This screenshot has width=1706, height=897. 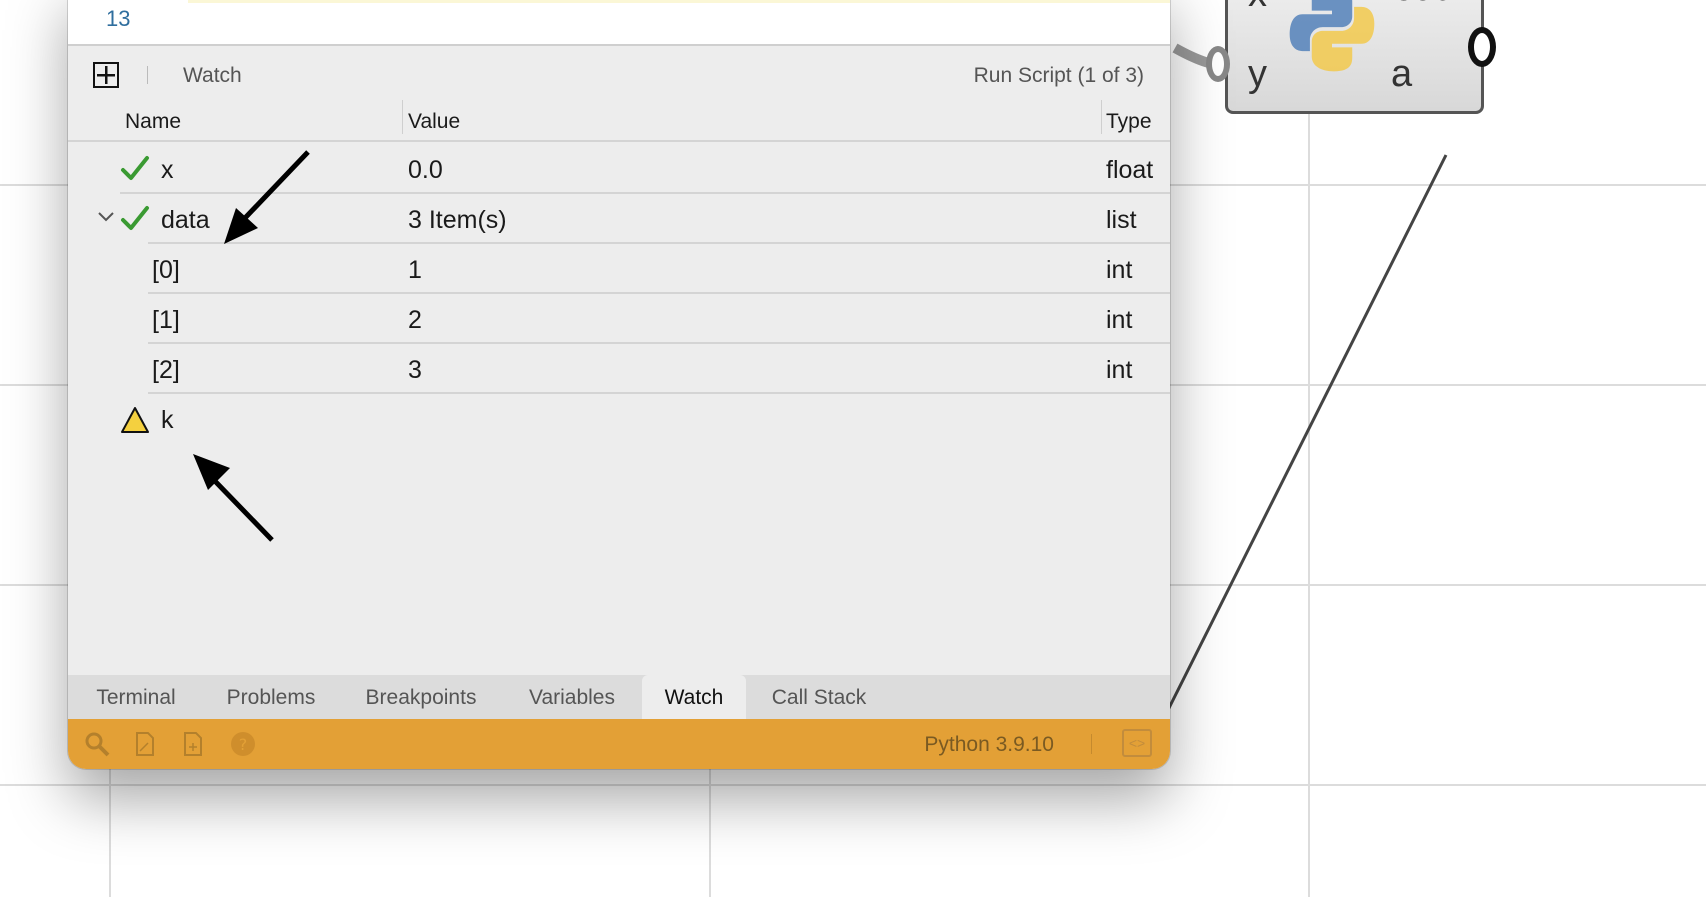 I want to click on wire, so click(x=1307, y=432).